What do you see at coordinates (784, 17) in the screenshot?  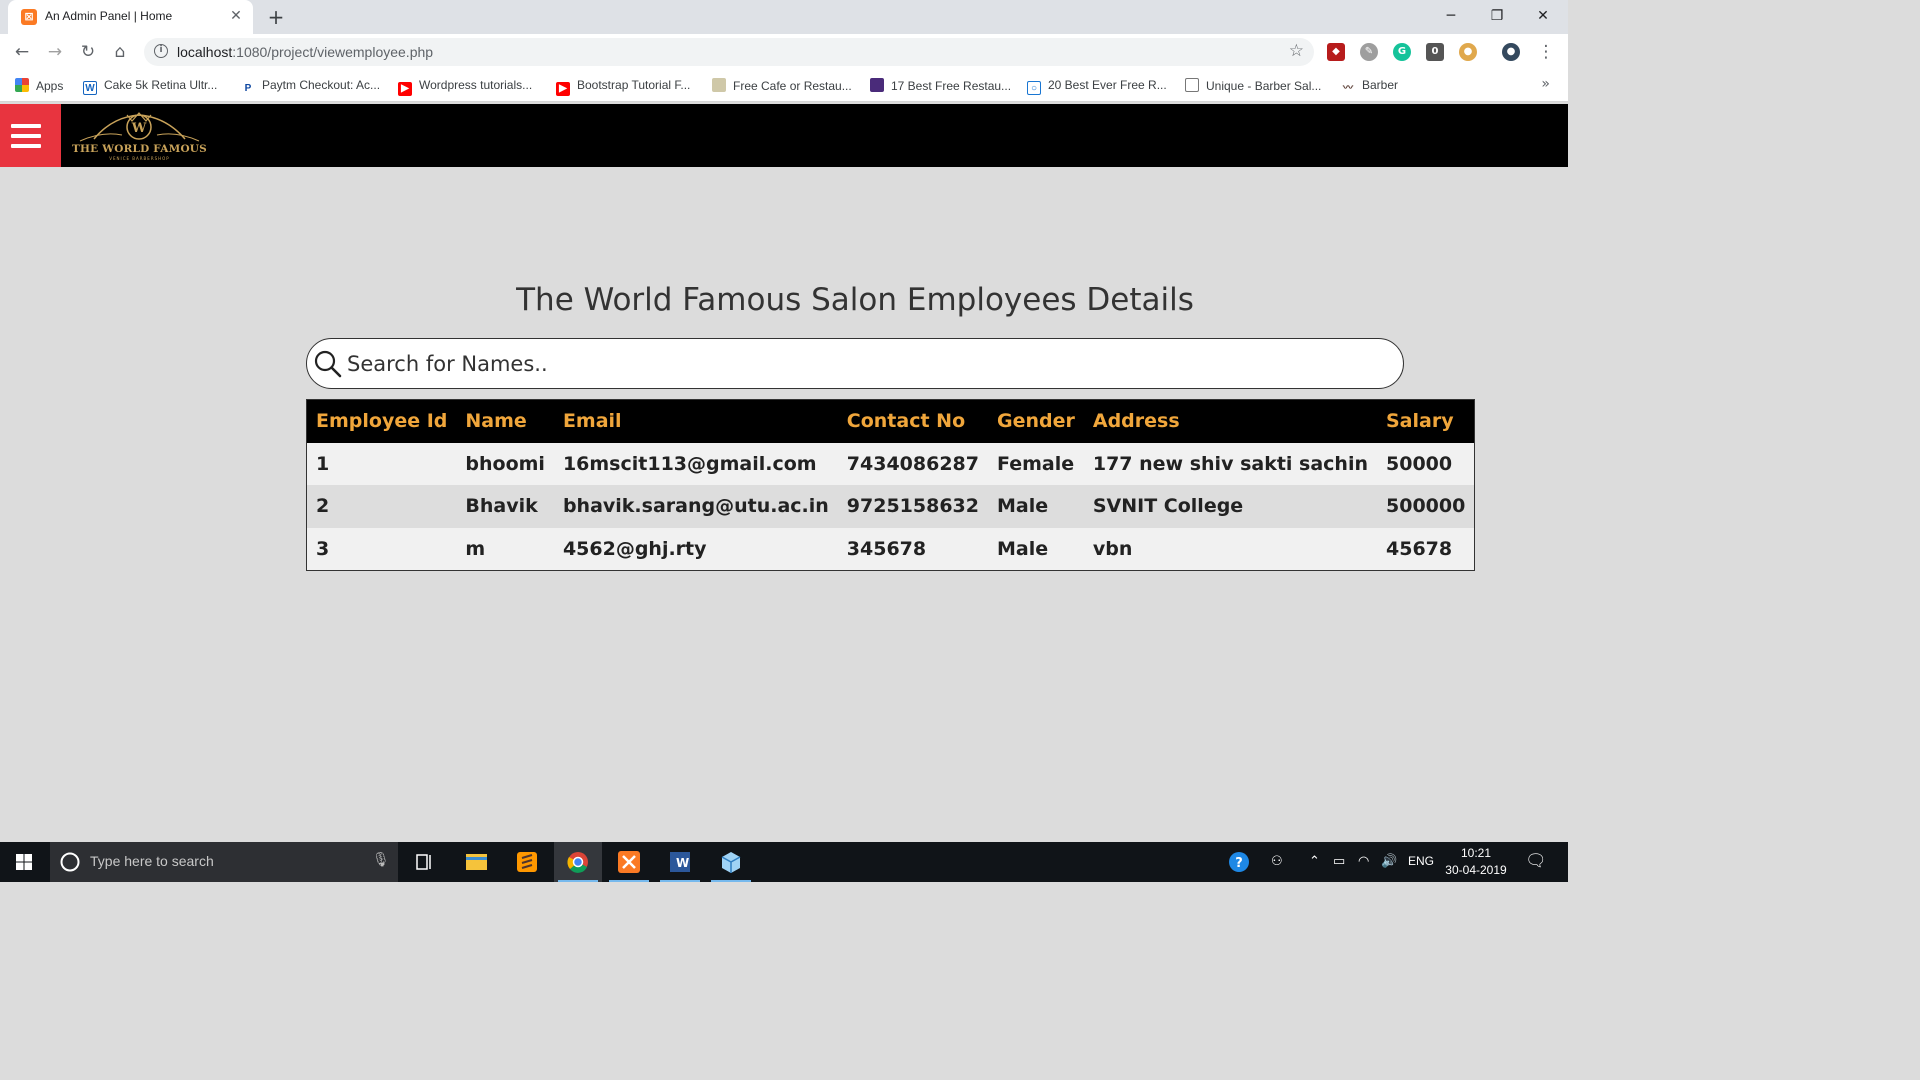 I see `browser-tabstrip: ⊠ An Admin Panel | Home ✕ + ─ ❐ ✕` at bounding box center [784, 17].